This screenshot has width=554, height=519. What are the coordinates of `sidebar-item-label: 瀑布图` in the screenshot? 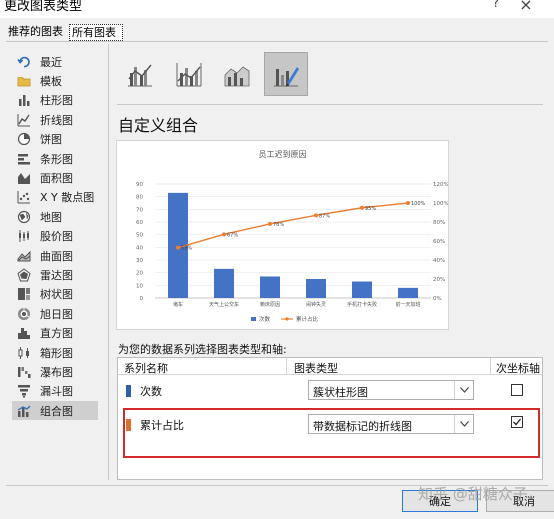 It's located at (56, 372).